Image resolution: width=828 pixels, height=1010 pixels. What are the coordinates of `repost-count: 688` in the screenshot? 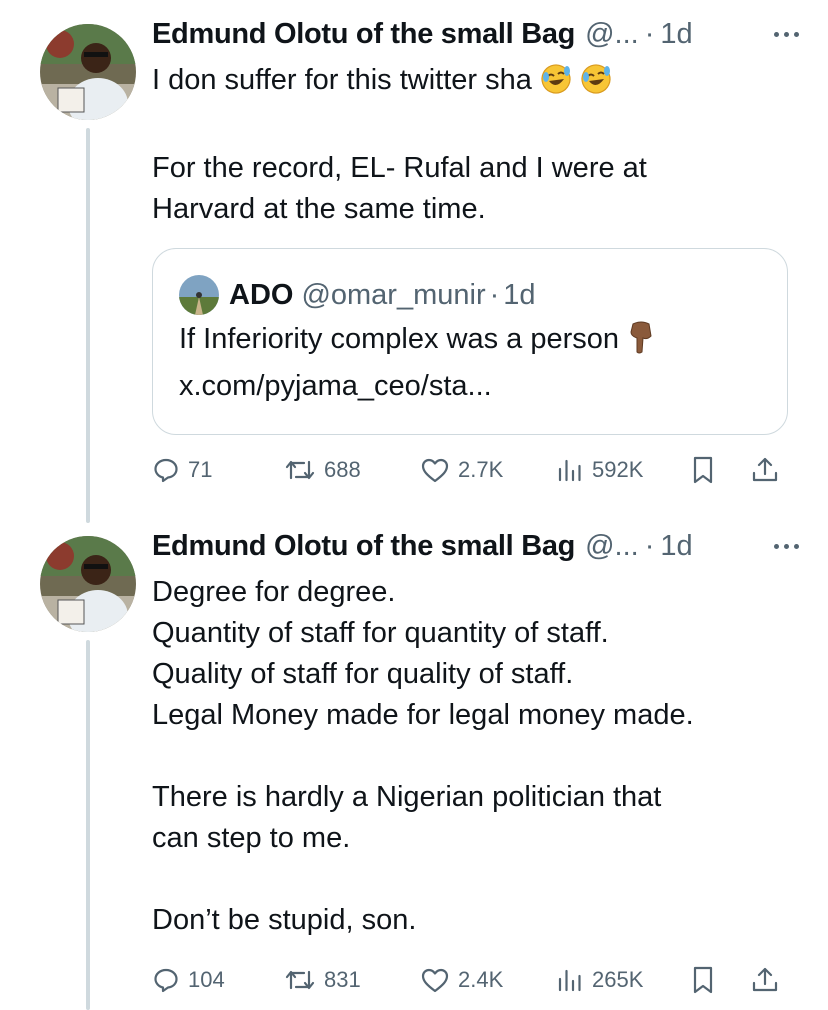 It's located at (342, 469).